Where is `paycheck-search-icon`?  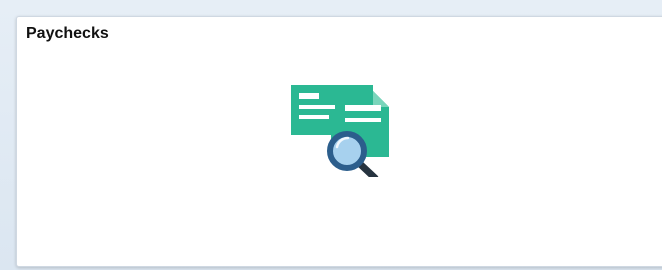 paycheck-search-icon is located at coordinates (340, 131).